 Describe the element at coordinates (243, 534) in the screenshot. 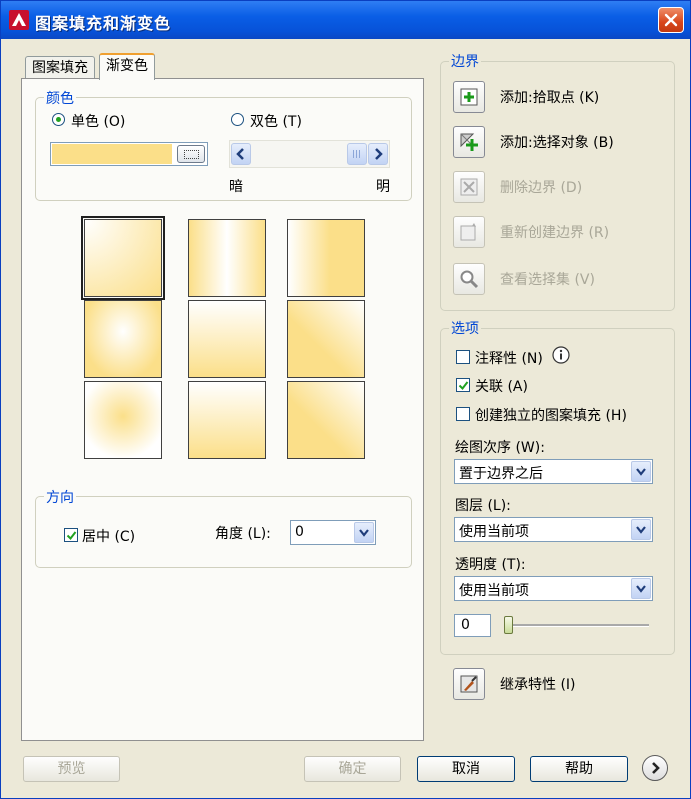

I see `angle-label: 角度 (L):` at that location.